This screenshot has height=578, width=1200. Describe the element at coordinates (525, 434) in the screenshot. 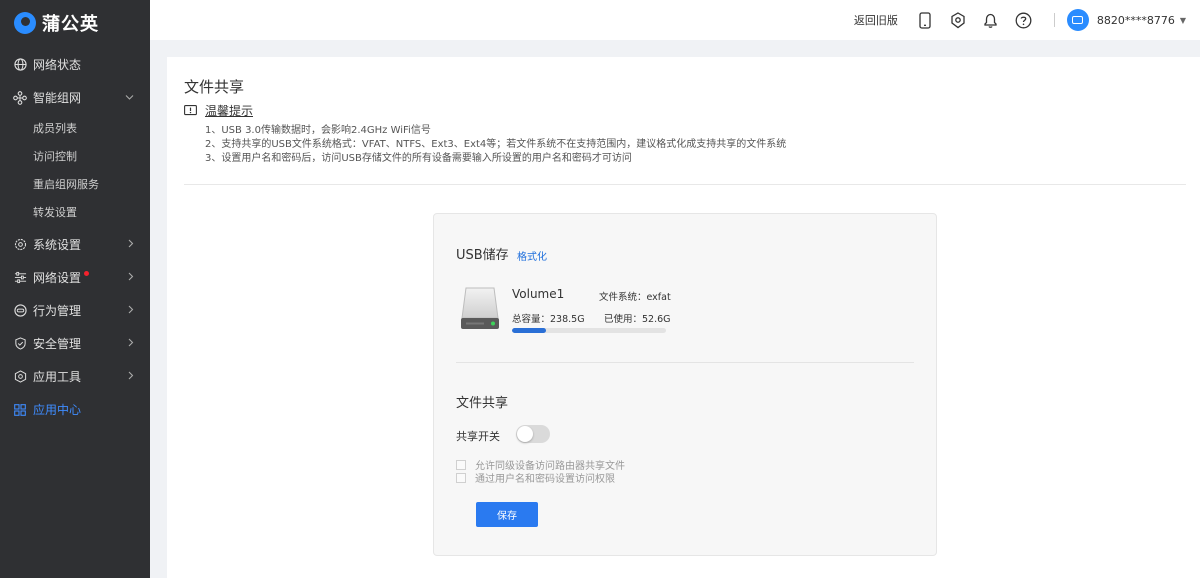

I see `toggle-knob` at that location.